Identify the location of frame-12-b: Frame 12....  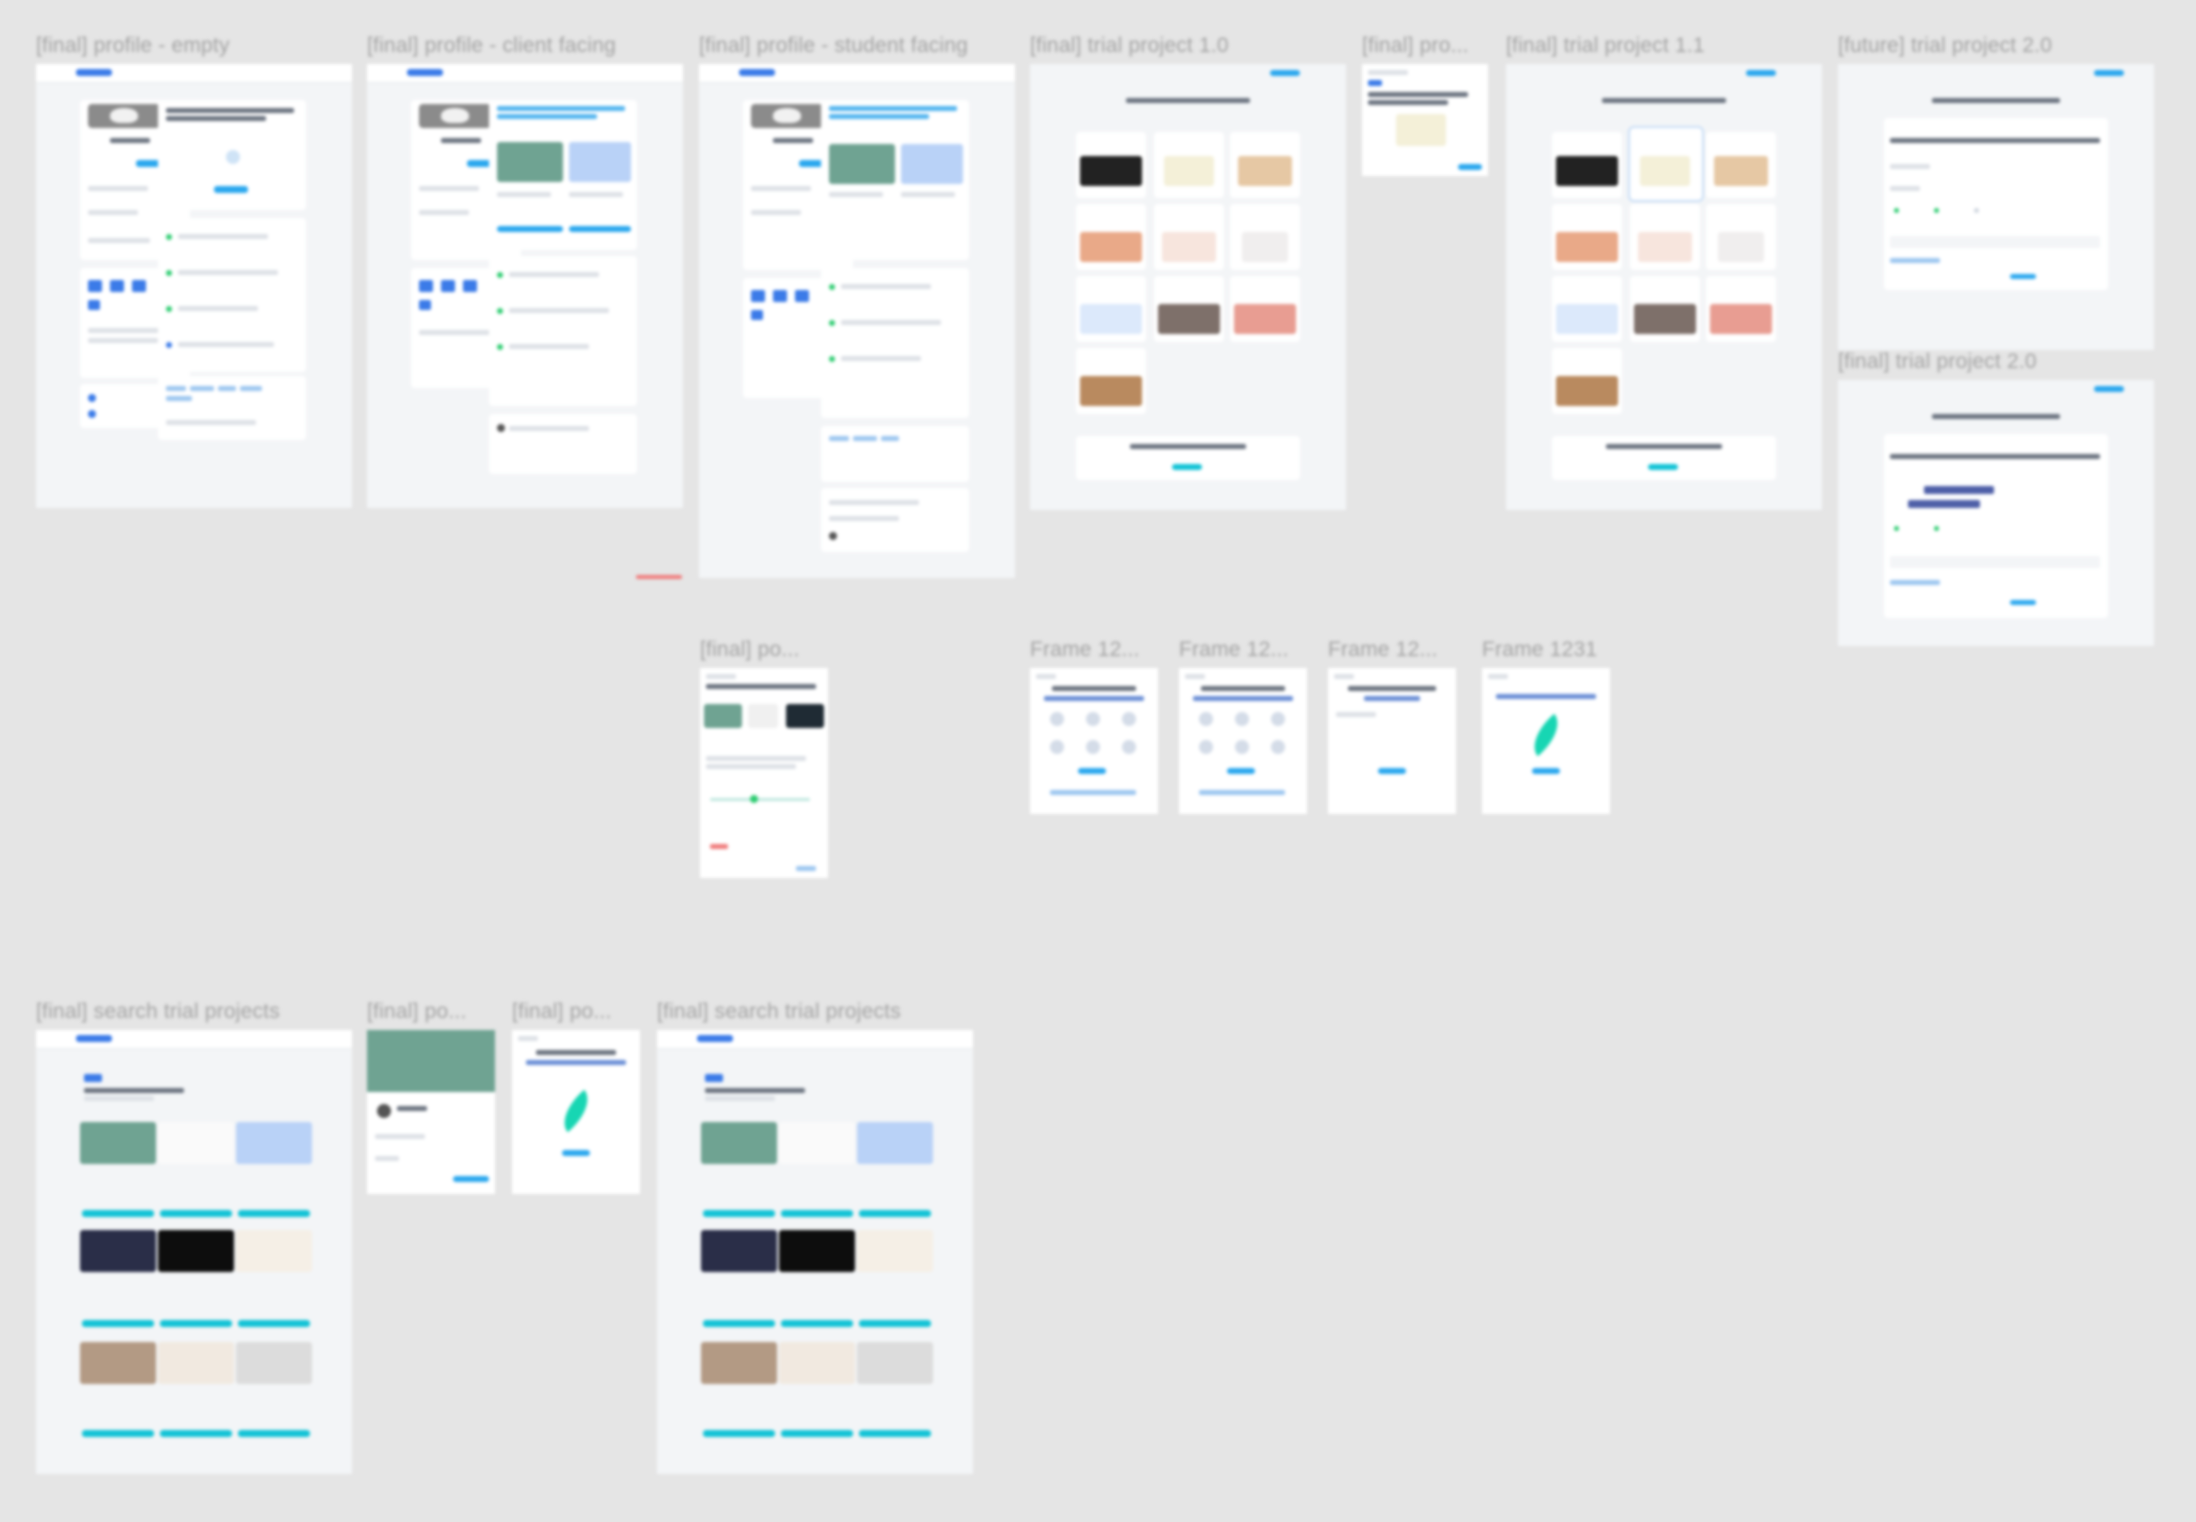
(1243, 726).